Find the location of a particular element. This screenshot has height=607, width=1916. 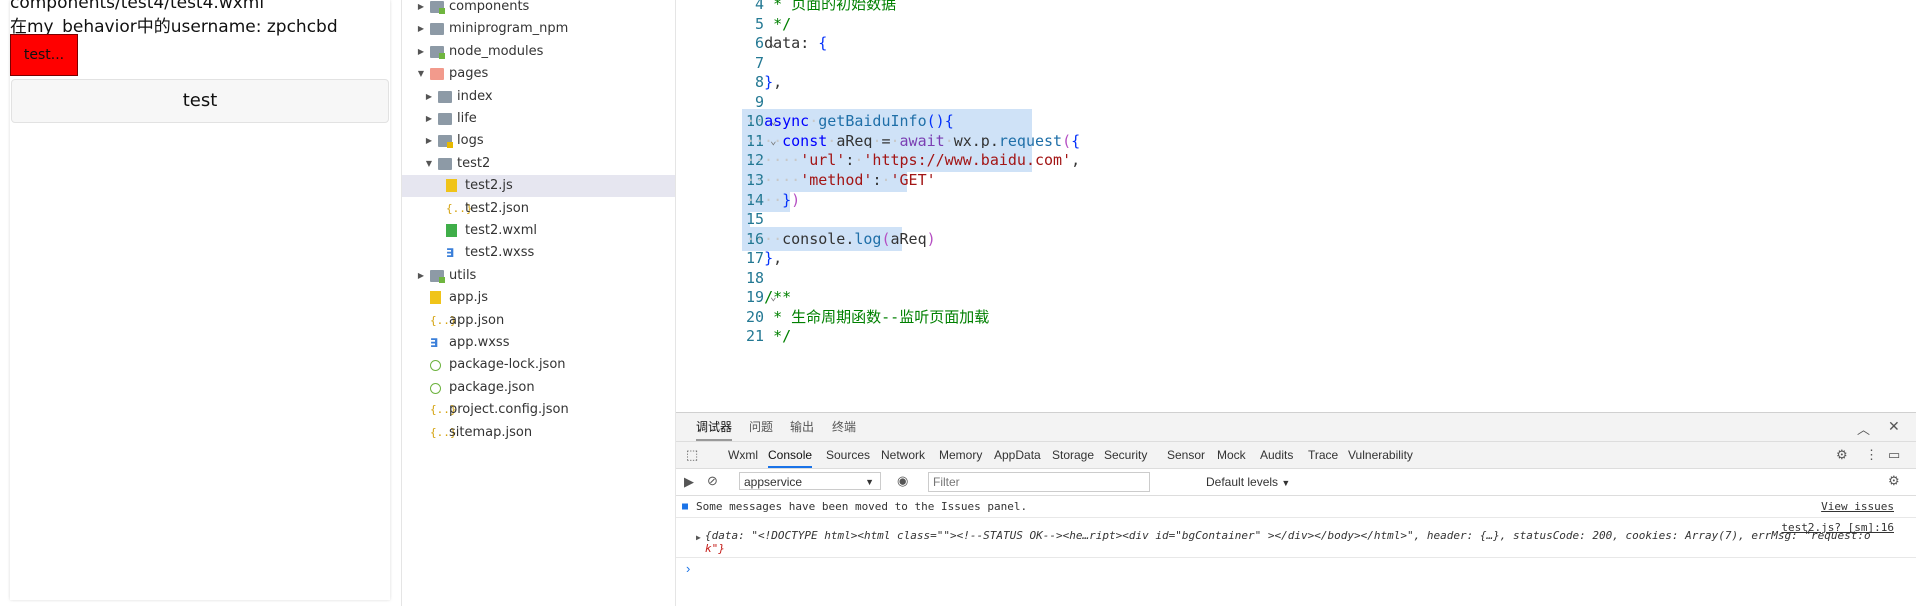

view-issues-link: View issues is located at coordinates (1857, 507).